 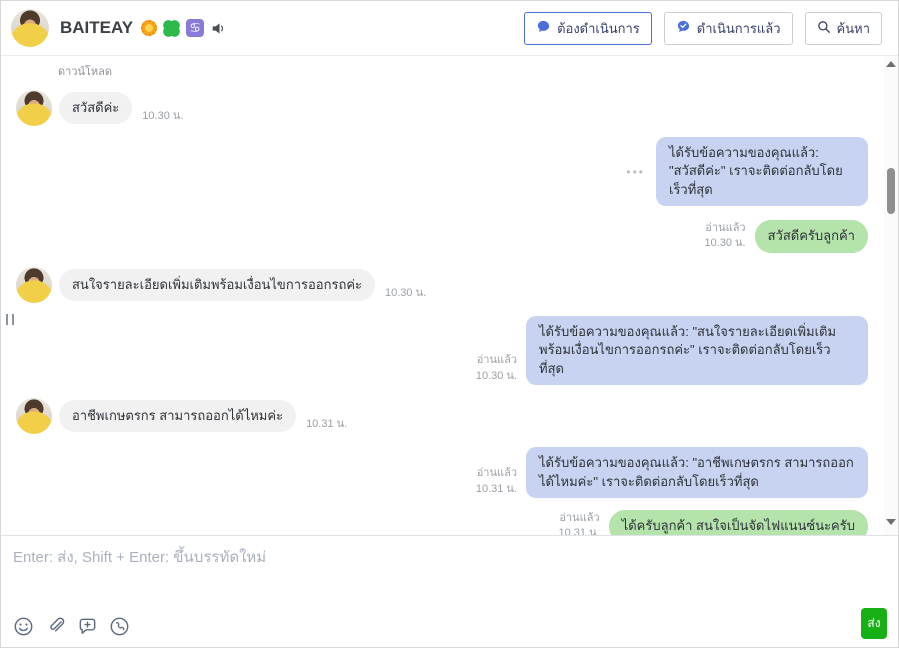 What do you see at coordinates (738, 28) in the screenshot?
I see `done-filter-label: ดำเนินการแล้ว` at bounding box center [738, 28].